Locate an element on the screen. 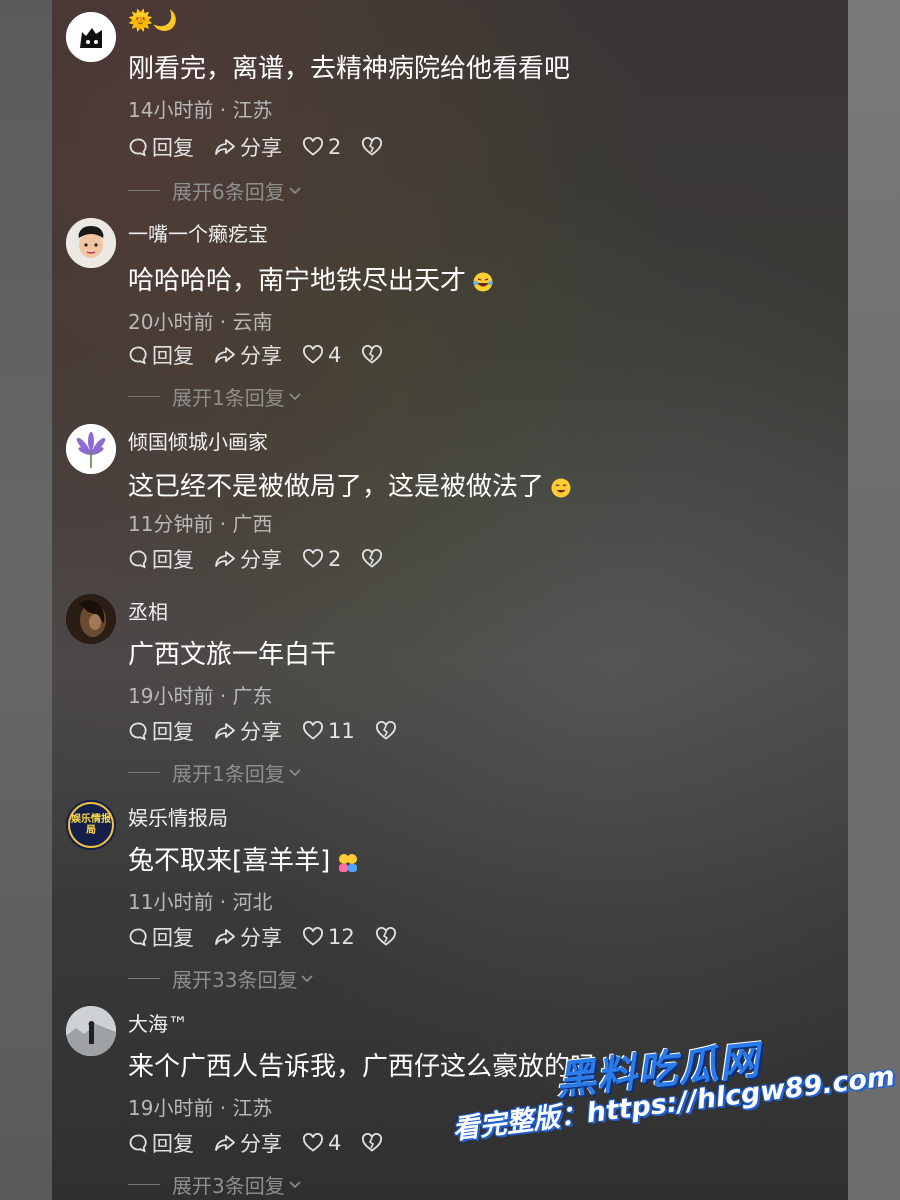  comment-text: 这已经不是被做局了，这是被做法了 is located at coordinates (350, 484).